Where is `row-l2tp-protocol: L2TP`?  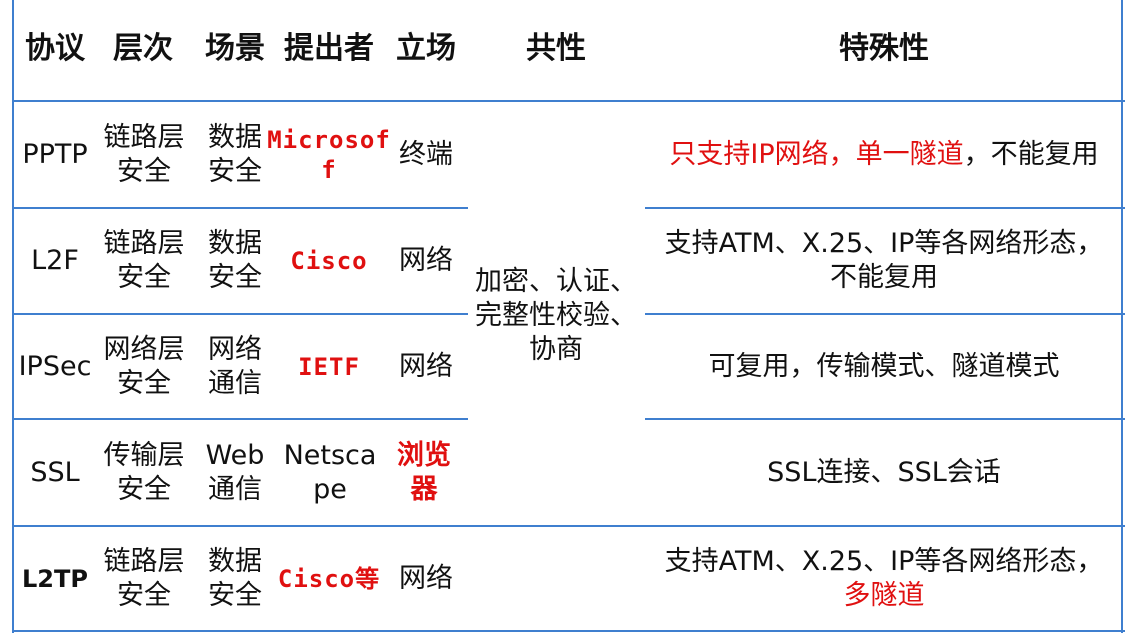
row-l2tp-protocol: L2TP is located at coordinates (55, 578).